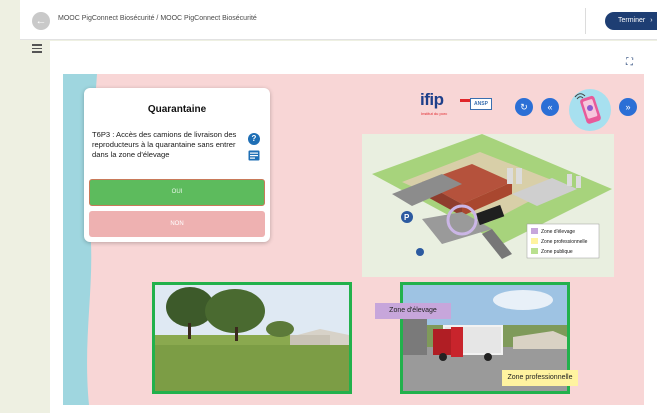  Describe the element at coordinates (407, 217) in the screenshot. I see `parking-sign: P` at that location.